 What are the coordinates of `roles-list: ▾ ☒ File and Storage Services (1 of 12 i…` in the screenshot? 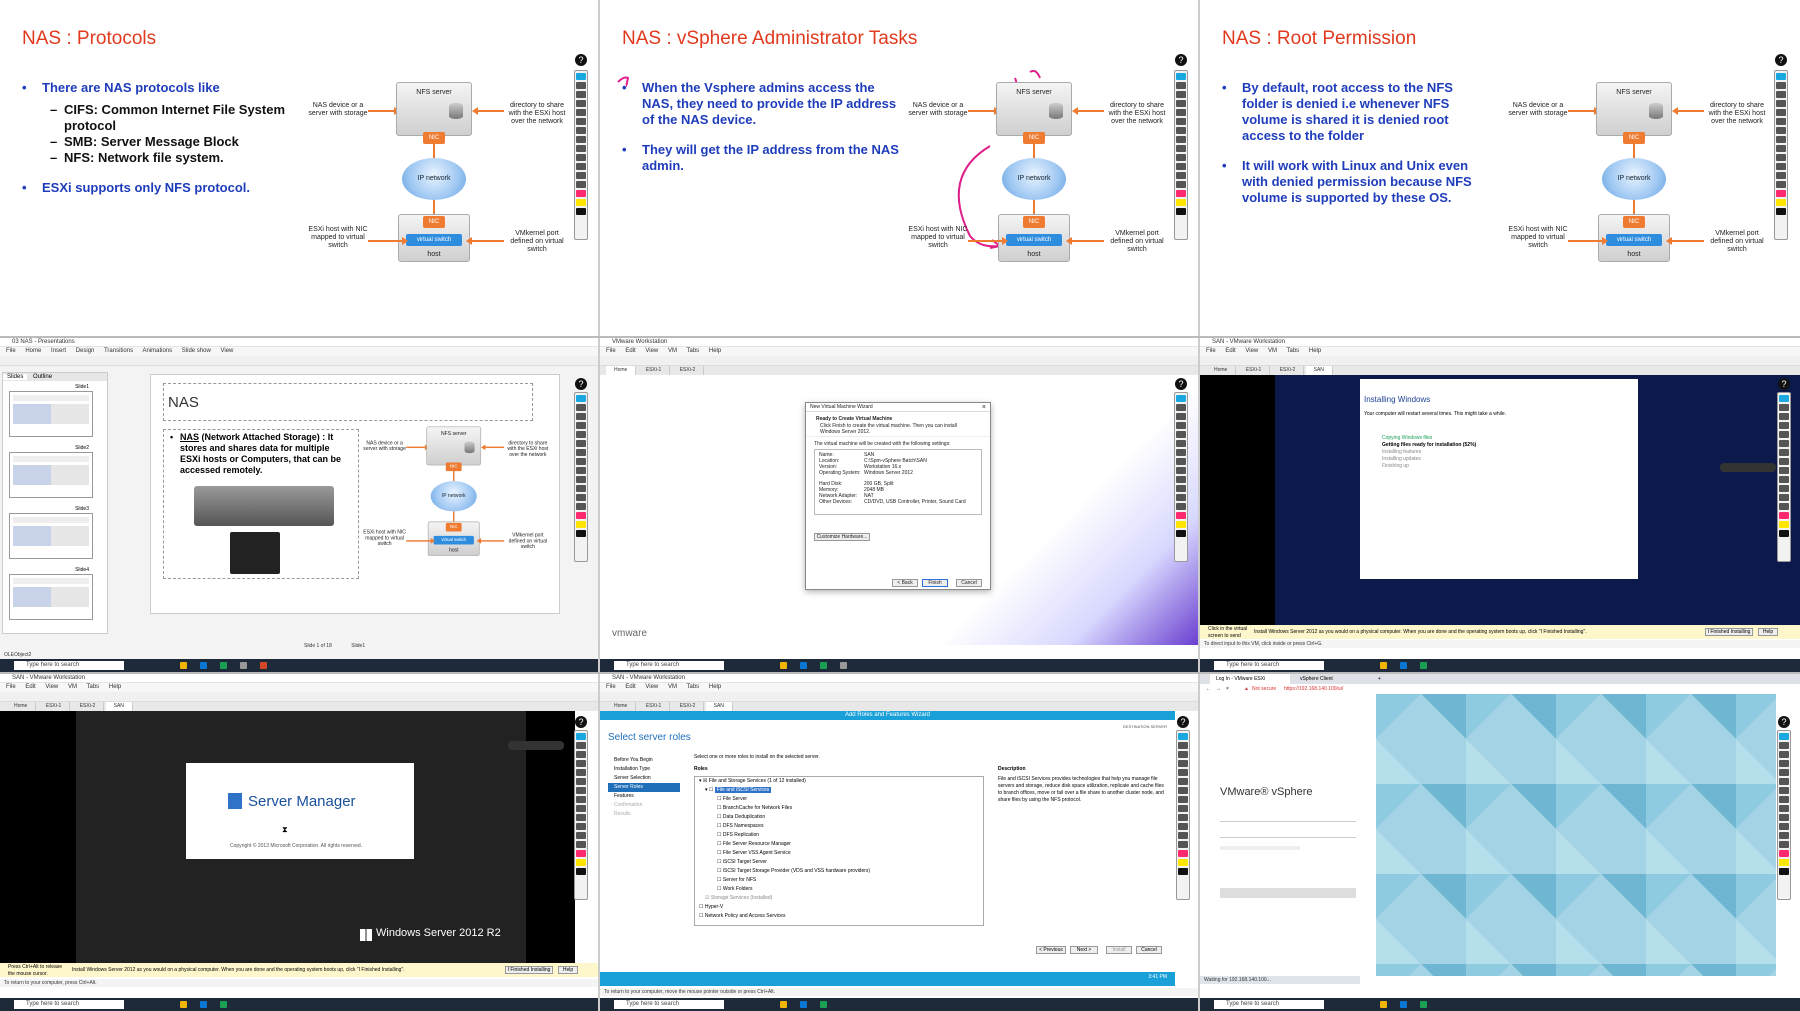 It's located at (839, 851).